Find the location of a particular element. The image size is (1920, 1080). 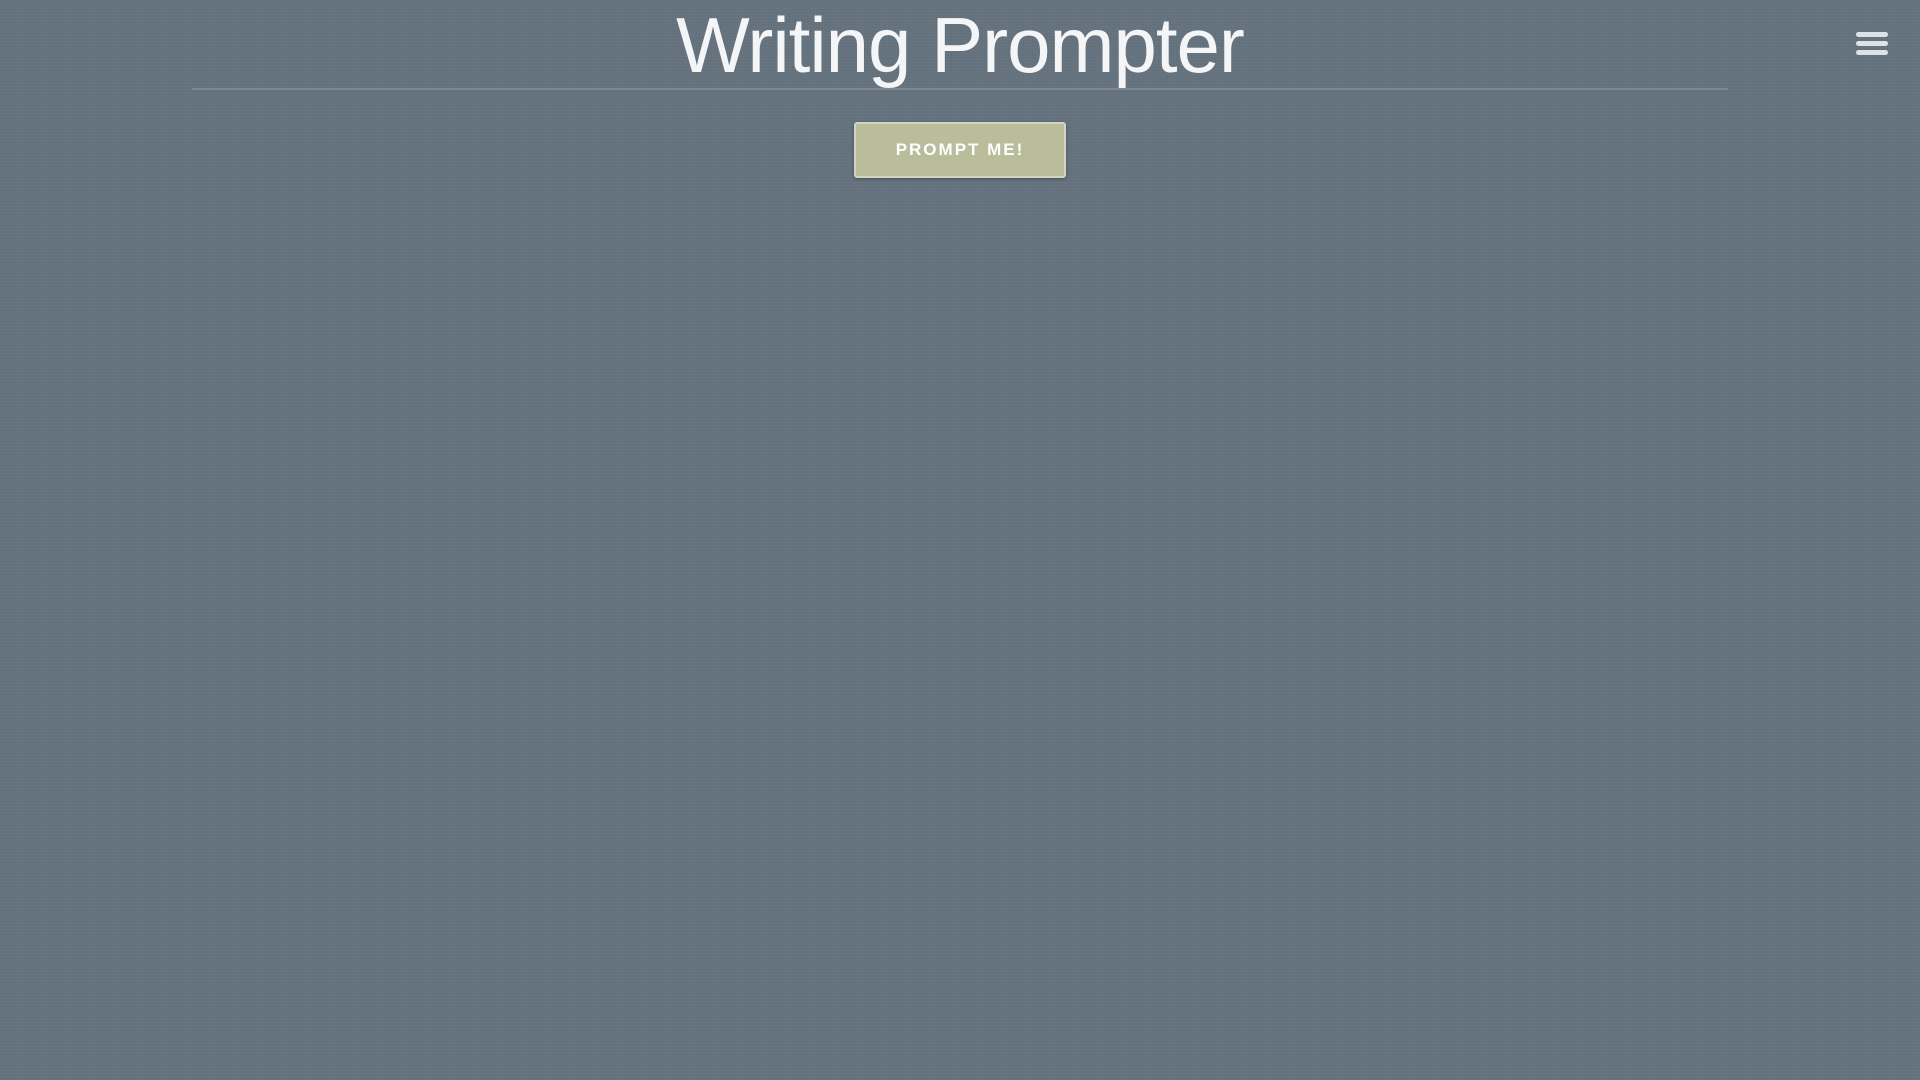

hamburger-menu-icon is located at coordinates (1872, 44).